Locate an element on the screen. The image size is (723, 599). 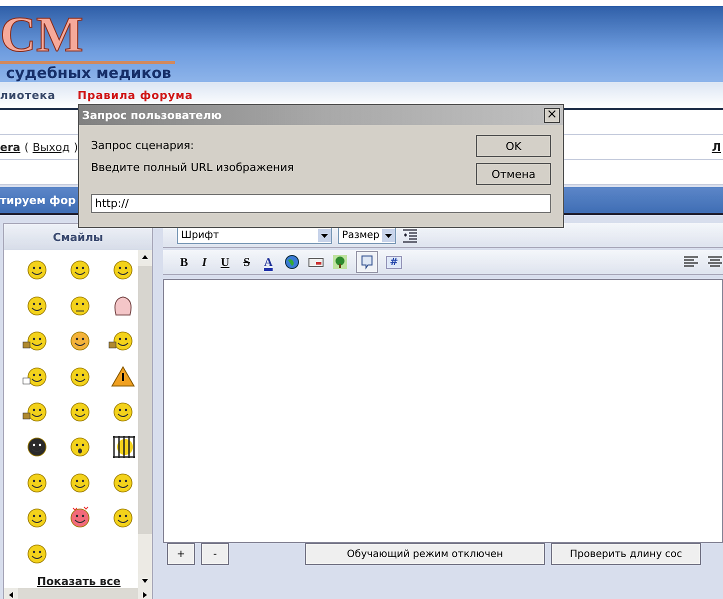
indent-icon is located at coordinates (410, 235).